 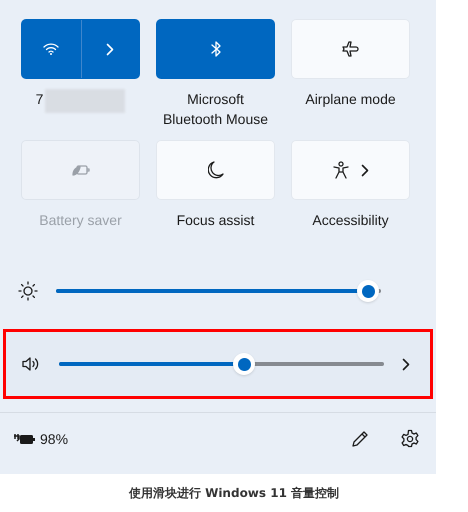 What do you see at coordinates (54, 439) in the screenshot?
I see `battery-percentage: 98%` at bounding box center [54, 439].